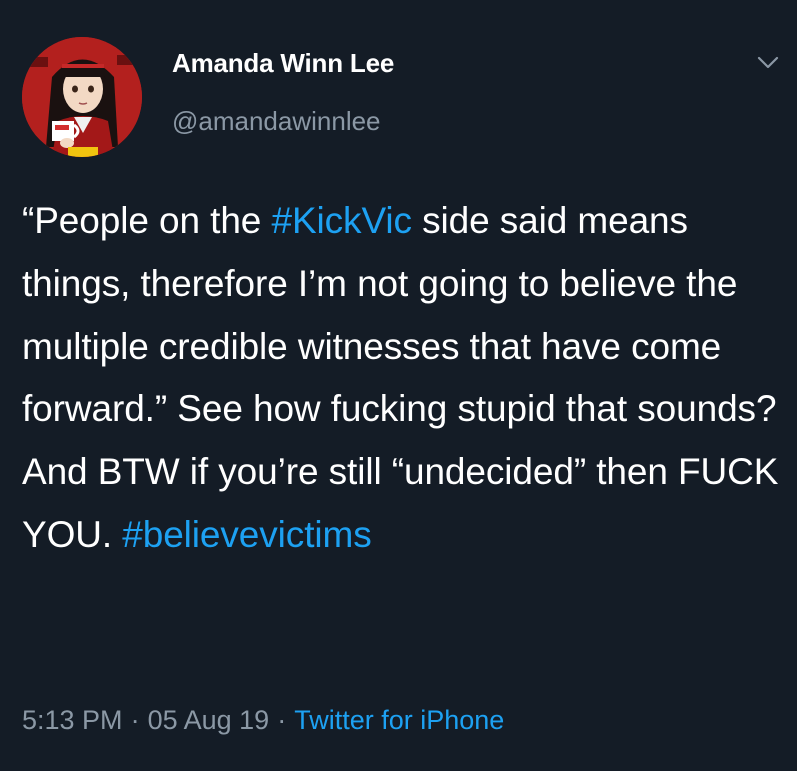 This screenshot has width=797, height=771. I want to click on tweet-source-link: Twitter for iPhone, so click(399, 720).